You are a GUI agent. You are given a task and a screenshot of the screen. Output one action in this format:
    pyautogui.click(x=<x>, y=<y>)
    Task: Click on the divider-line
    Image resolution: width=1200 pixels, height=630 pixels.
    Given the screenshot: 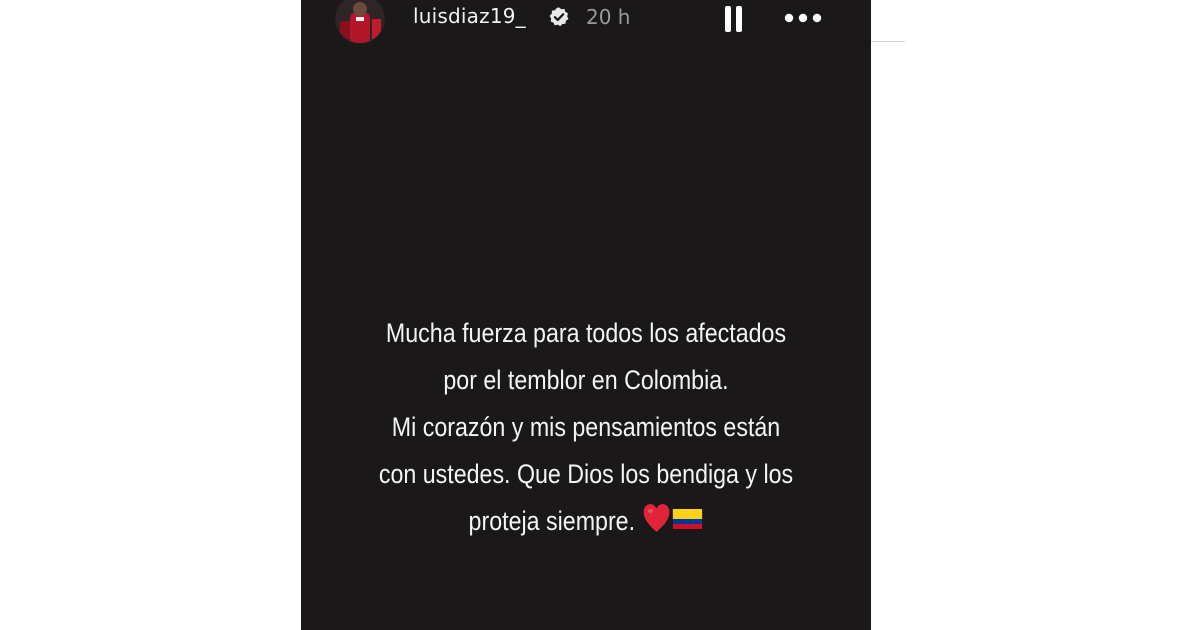 What is the action you would take?
    pyautogui.click(x=888, y=41)
    